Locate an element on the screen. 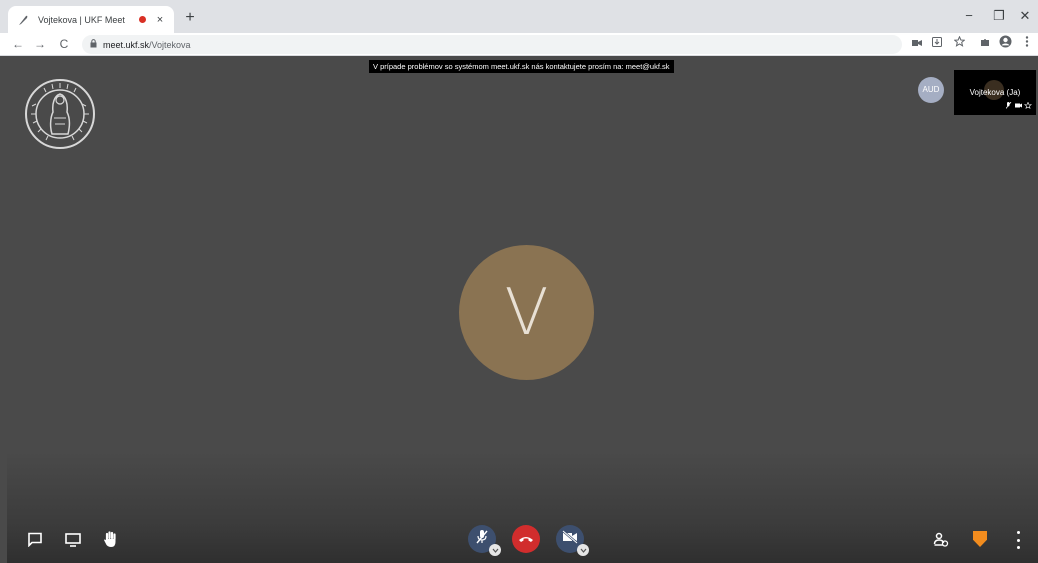 Image resolution: width=1038 pixels, height=563 pixels. browser-tab-bar: Vojtekova | UKF Meet × + − ❐ ✕ is located at coordinates (519, 16).